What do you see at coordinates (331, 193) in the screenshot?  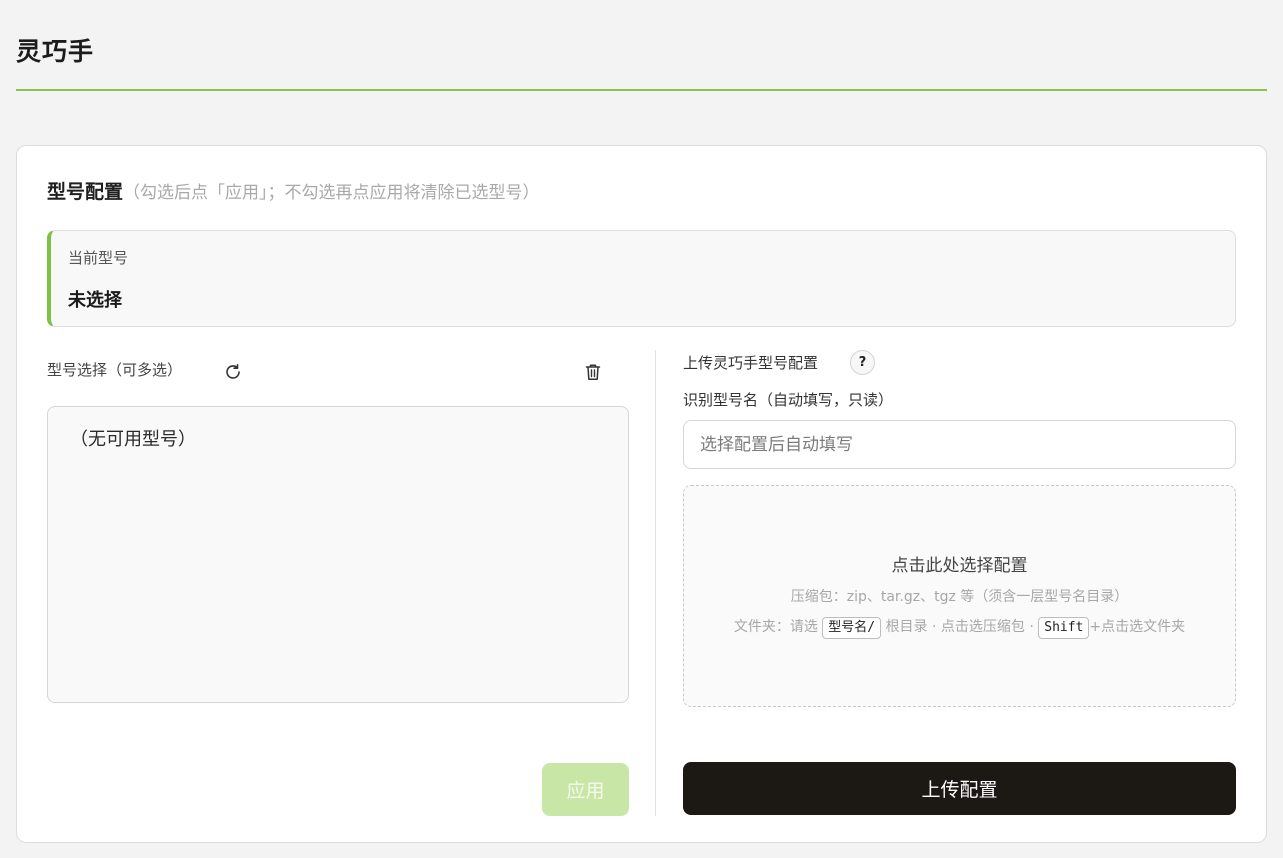 I see `card-title-hint: （勾选后点「应用」；不勾选再点应用将清除已选型号）` at bounding box center [331, 193].